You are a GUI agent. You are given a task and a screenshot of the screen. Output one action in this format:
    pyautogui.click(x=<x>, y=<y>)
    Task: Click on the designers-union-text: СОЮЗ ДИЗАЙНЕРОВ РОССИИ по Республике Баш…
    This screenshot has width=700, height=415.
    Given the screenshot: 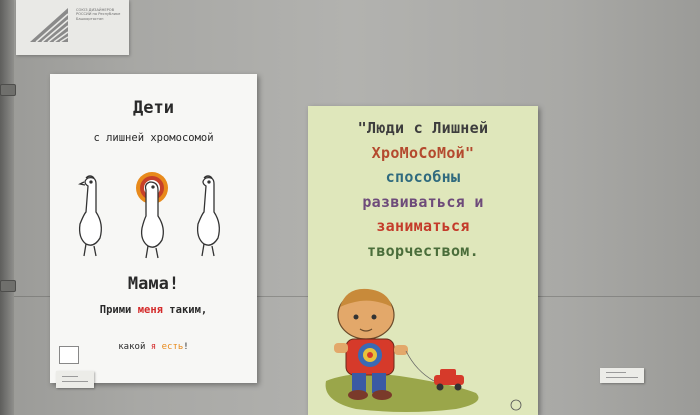 What is the action you would take?
    pyautogui.click(x=98, y=14)
    